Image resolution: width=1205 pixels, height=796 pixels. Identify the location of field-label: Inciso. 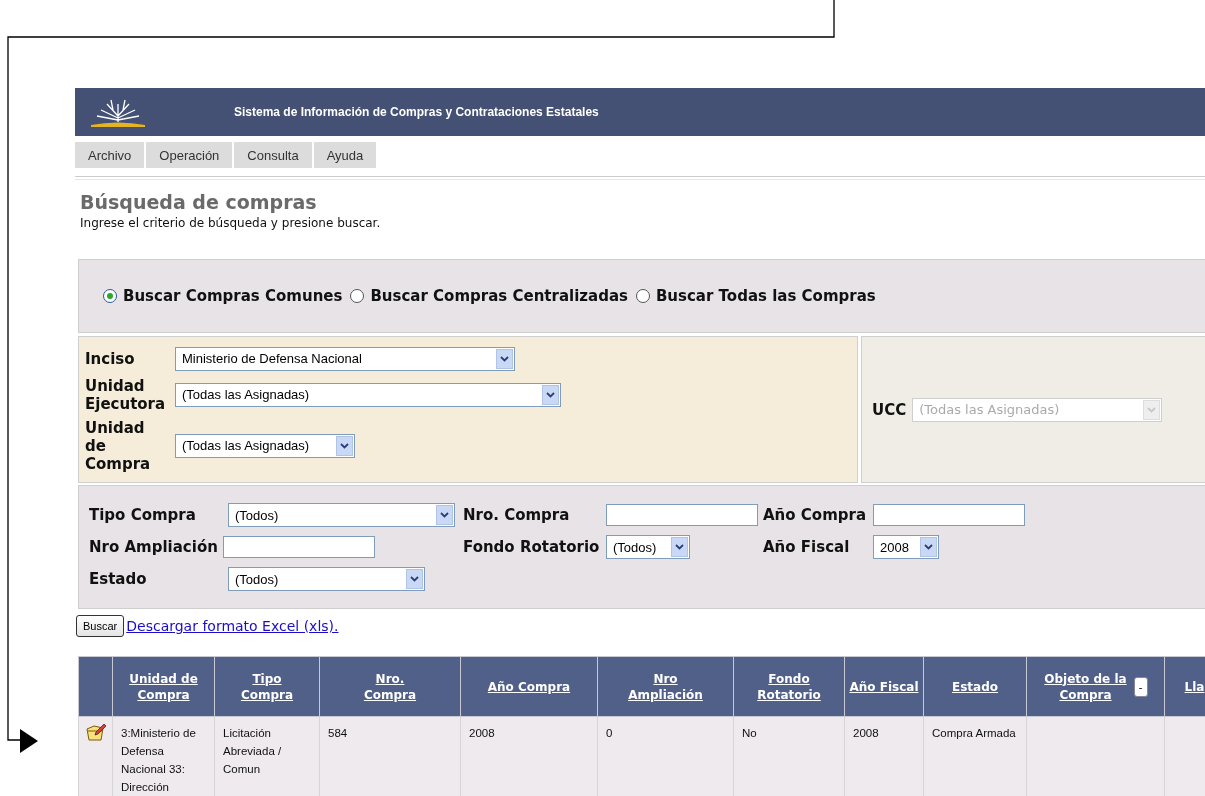
(110, 358).